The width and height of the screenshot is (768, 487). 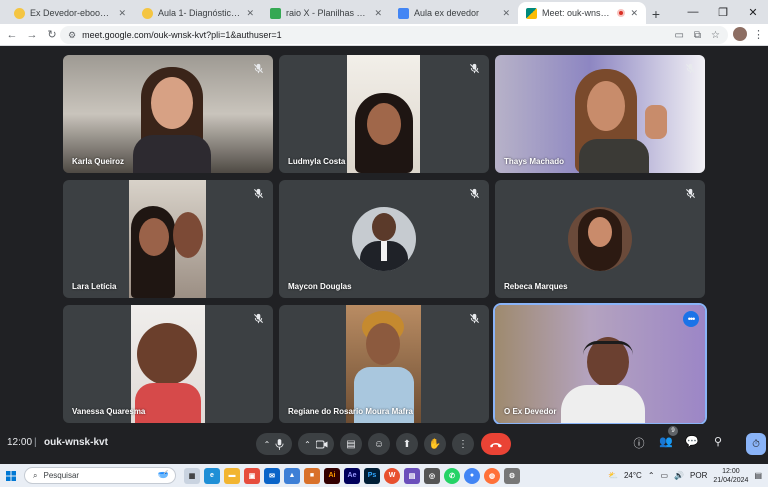 I want to click on aula-tab-icon, so click(x=147, y=13).